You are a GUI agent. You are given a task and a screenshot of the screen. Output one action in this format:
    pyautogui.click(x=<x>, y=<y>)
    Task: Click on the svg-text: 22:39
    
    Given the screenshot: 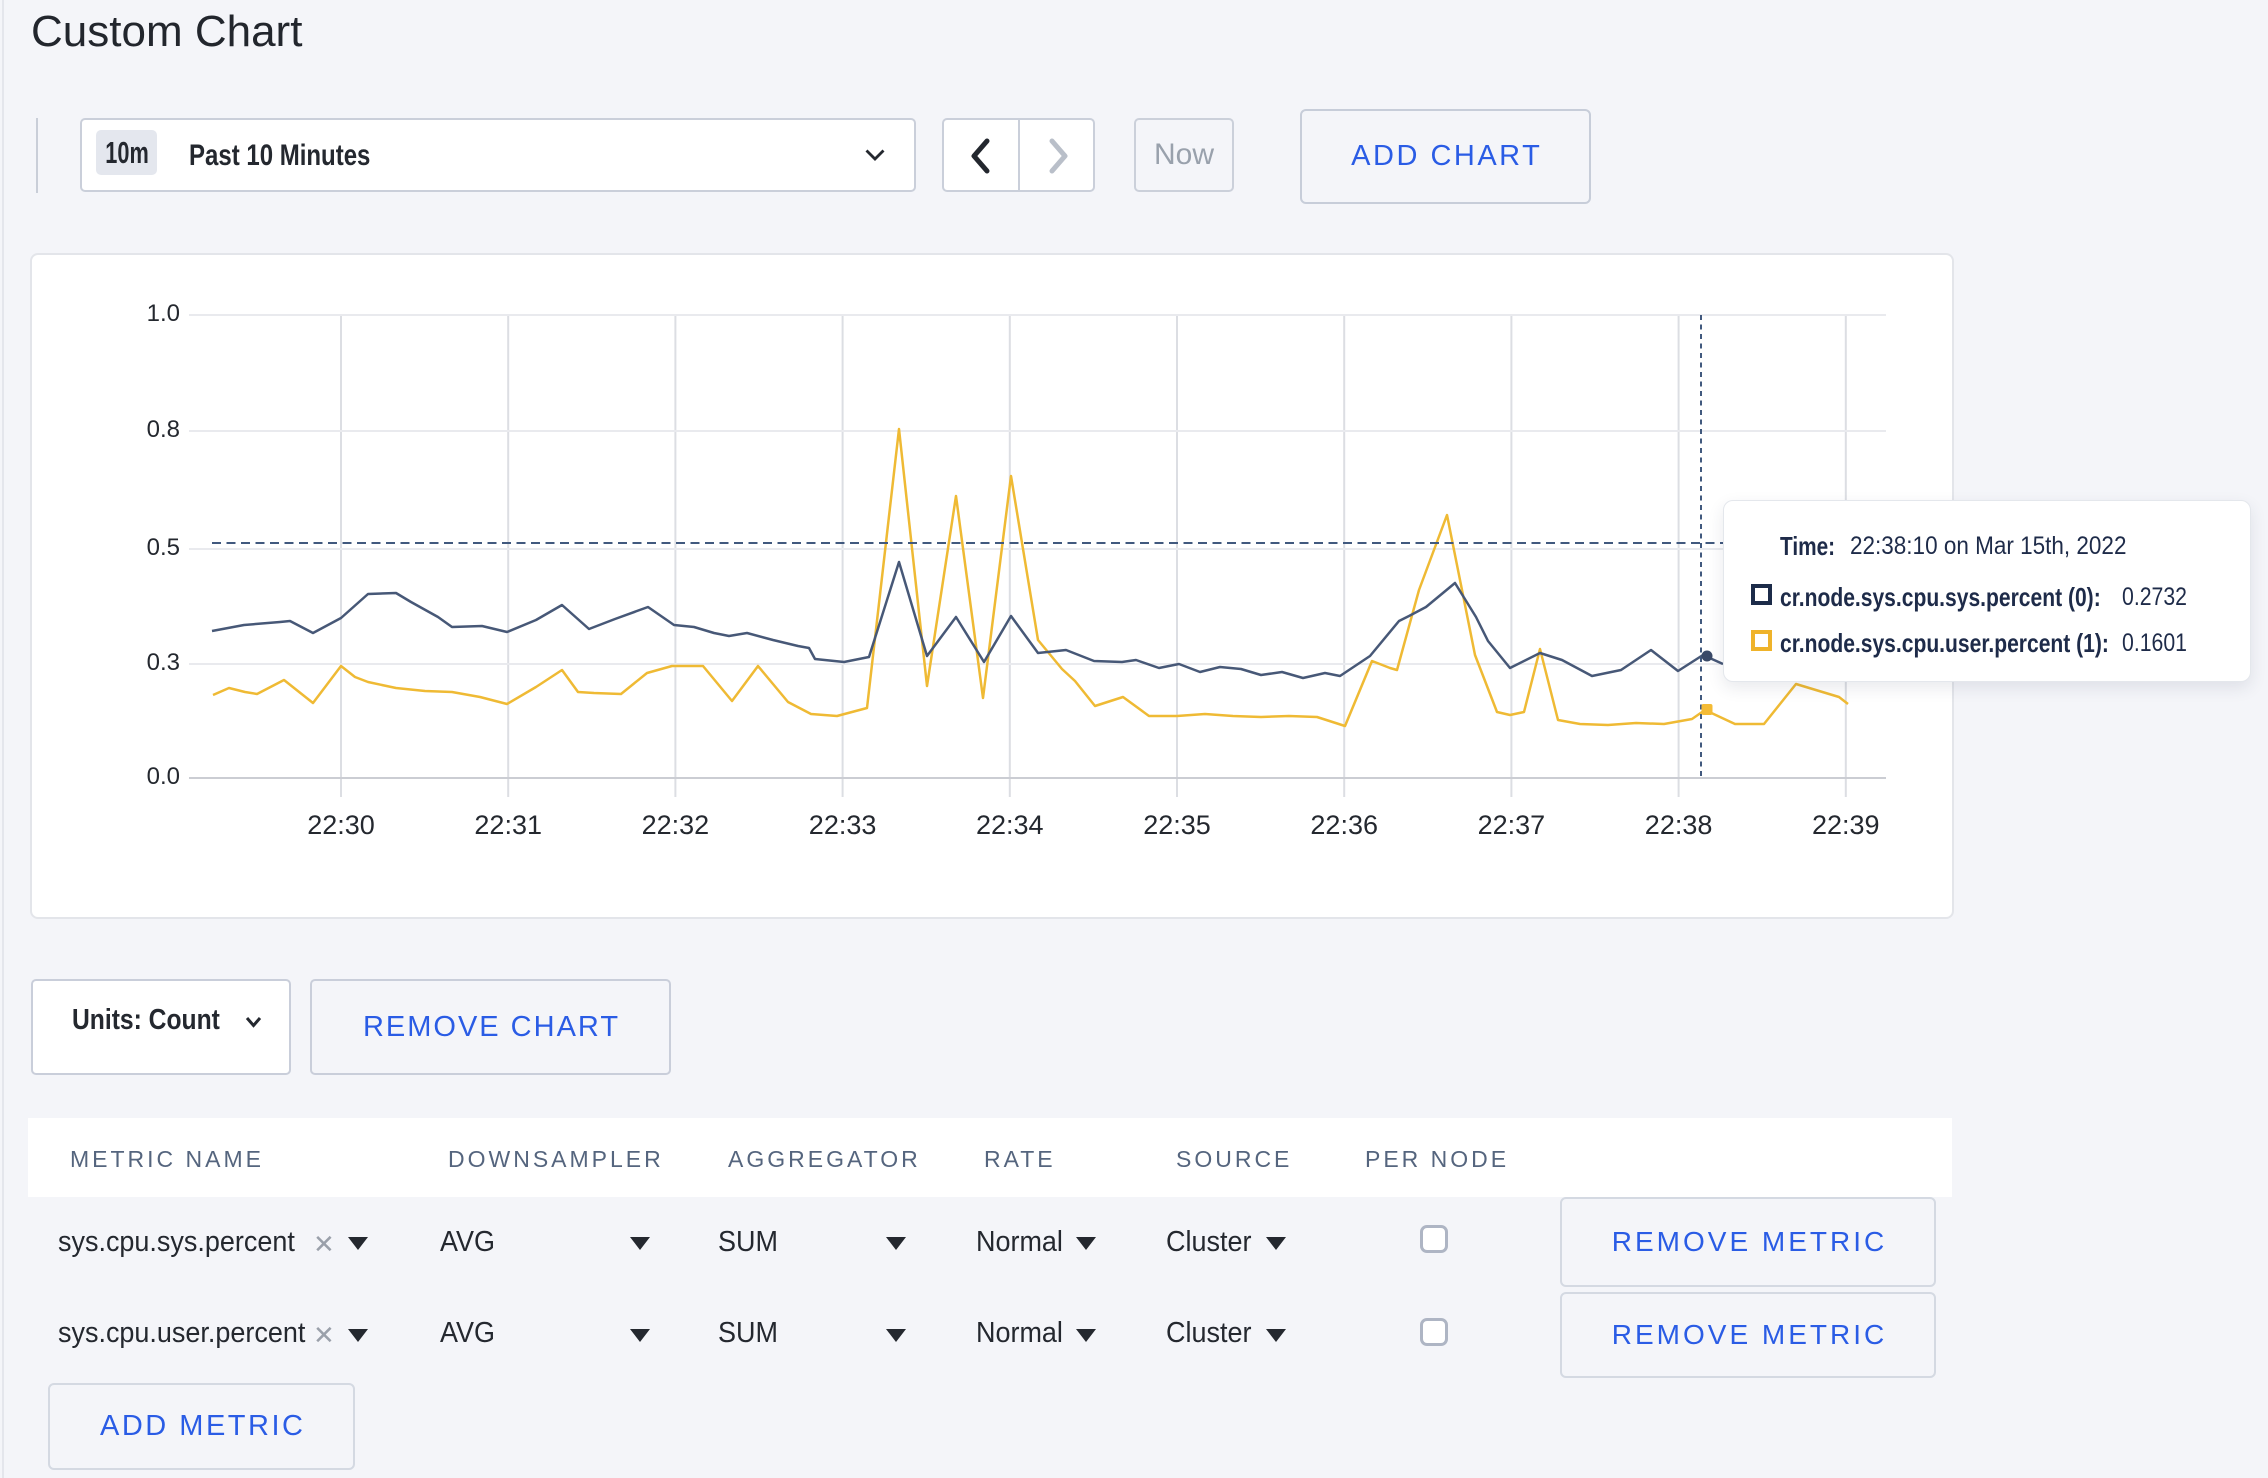 What is the action you would take?
    pyautogui.click(x=1846, y=825)
    